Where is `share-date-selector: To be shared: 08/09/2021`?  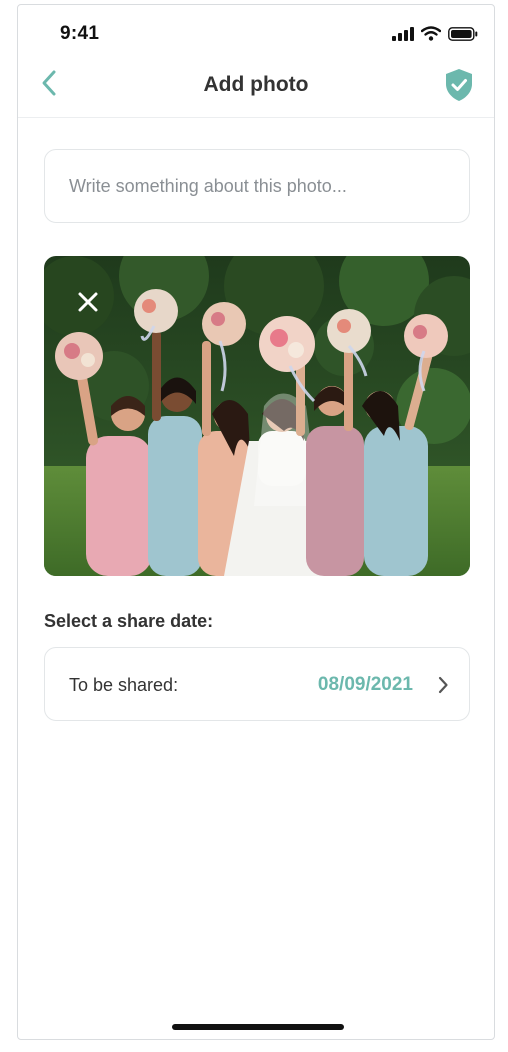 share-date-selector: To be shared: 08/09/2021 is located at coordinates (257, 684).